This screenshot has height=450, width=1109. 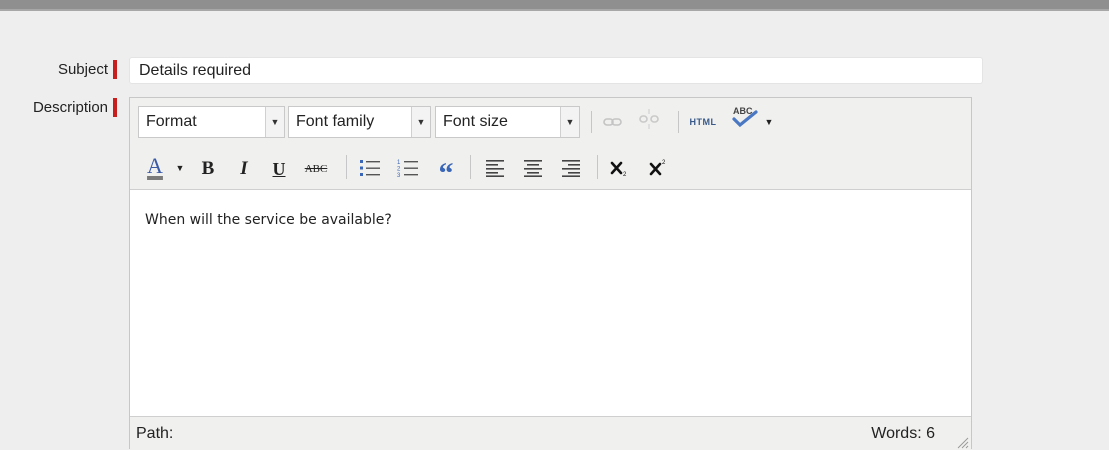 I want to click on align-right-button, so click(x=571, y=168).